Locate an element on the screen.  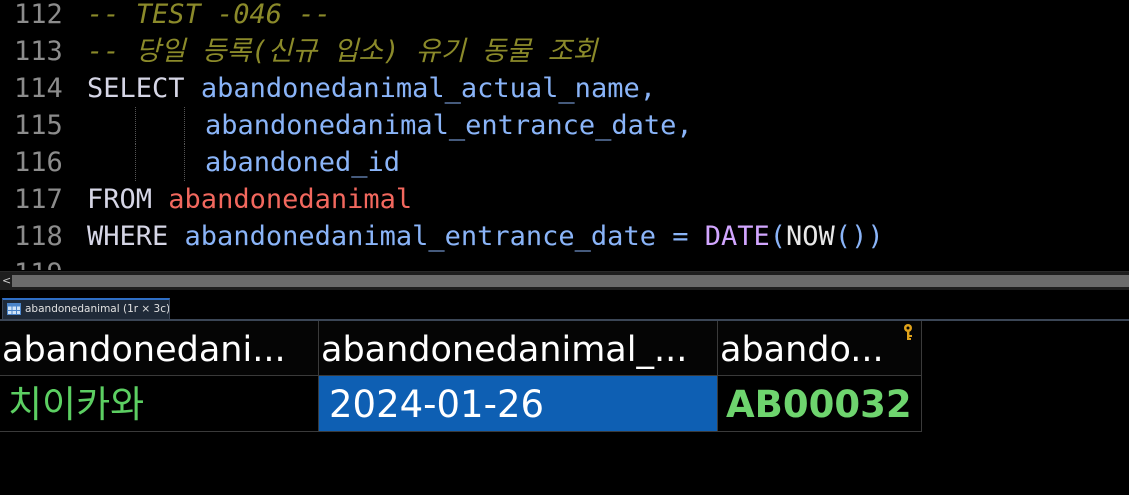
scrollbar-thumb is located at coordinates (570, 281).